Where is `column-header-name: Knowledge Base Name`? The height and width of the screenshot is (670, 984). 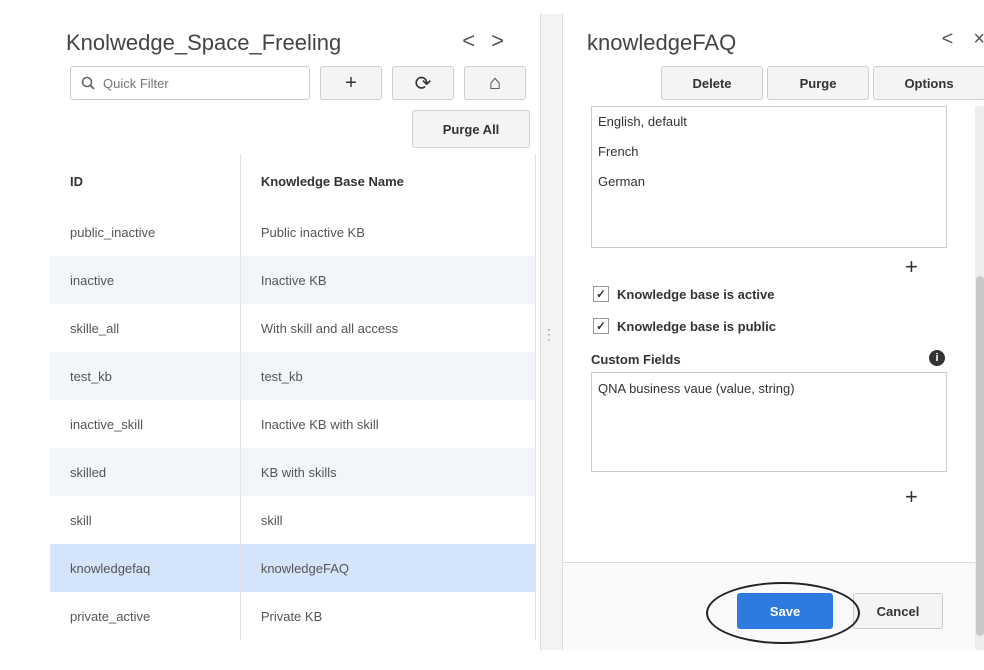
column-header-name: Knowledge Base Name is located at coordinates (388, 181).